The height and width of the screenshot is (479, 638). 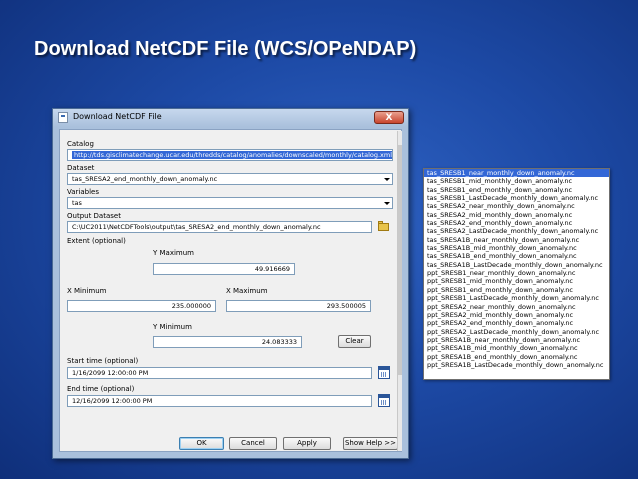 I want to click on dropdown-option: tas_SRESB1_near_monthly_down_anomaly.nc, so click(x=516, y=173).